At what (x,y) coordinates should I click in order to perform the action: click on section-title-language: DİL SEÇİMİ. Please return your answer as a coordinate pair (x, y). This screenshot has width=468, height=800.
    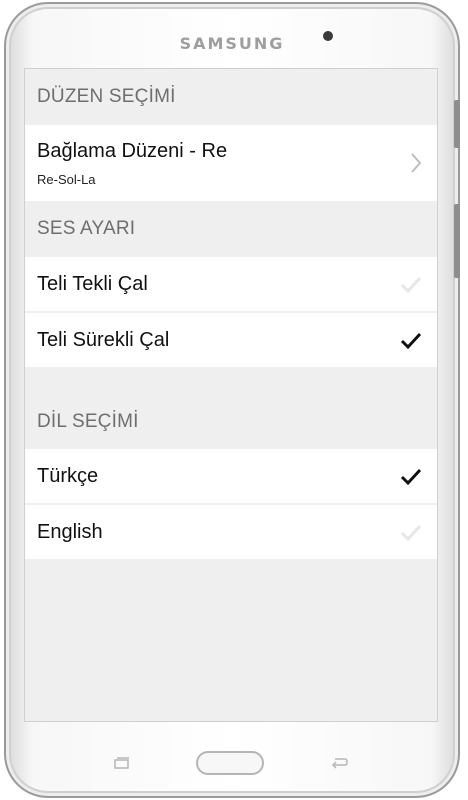
    Looking at the image, I should click on (88, 421).